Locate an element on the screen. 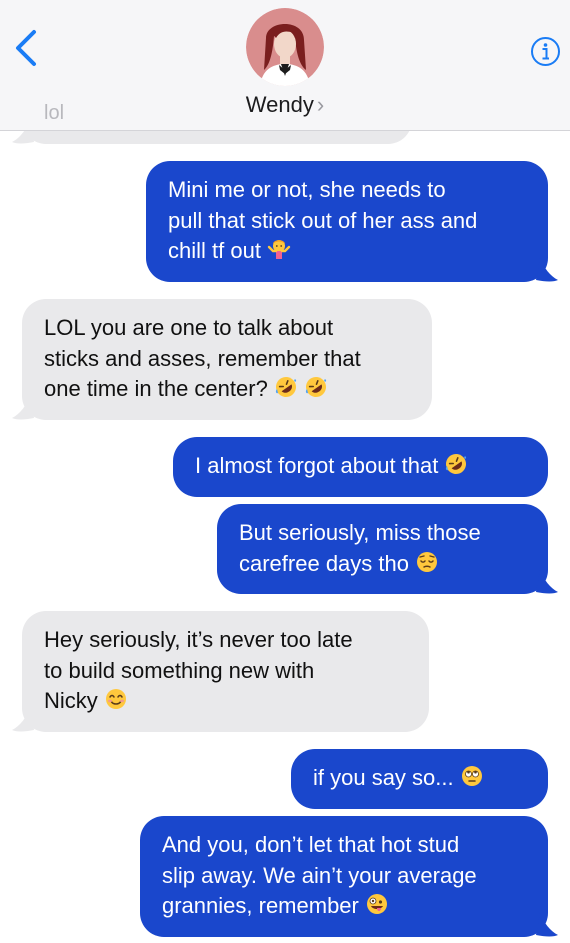  person-shrugging-emoji is located at coordinates (279, 249).